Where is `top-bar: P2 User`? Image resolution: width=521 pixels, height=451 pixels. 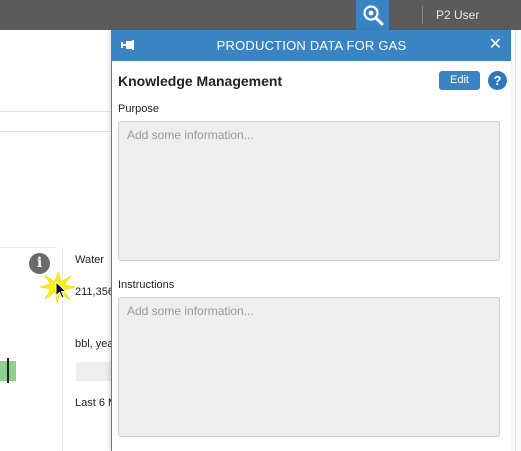
top-bar: P2 User is located at coordinates (260, 15).